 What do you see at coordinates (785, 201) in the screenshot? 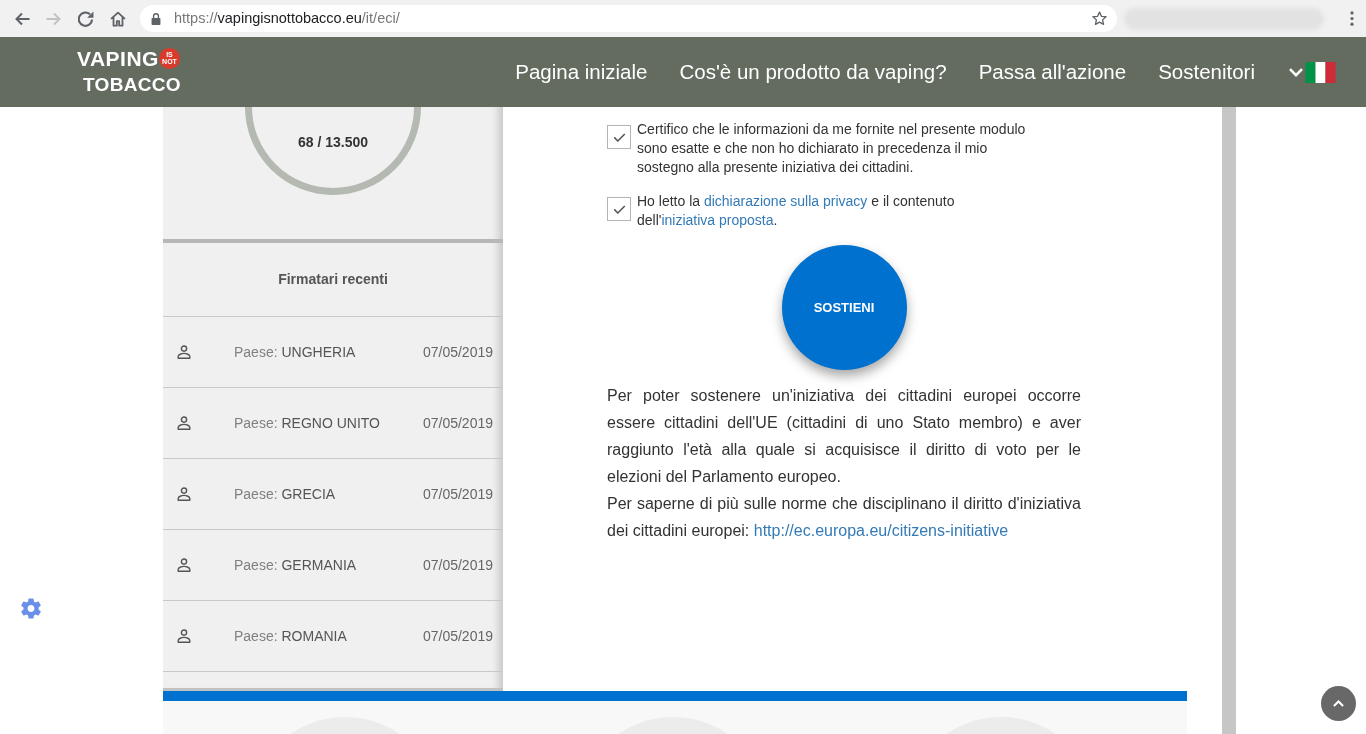
I see `inline-link: dichiarazione sulla privacy` at bounding box center [785, 201].